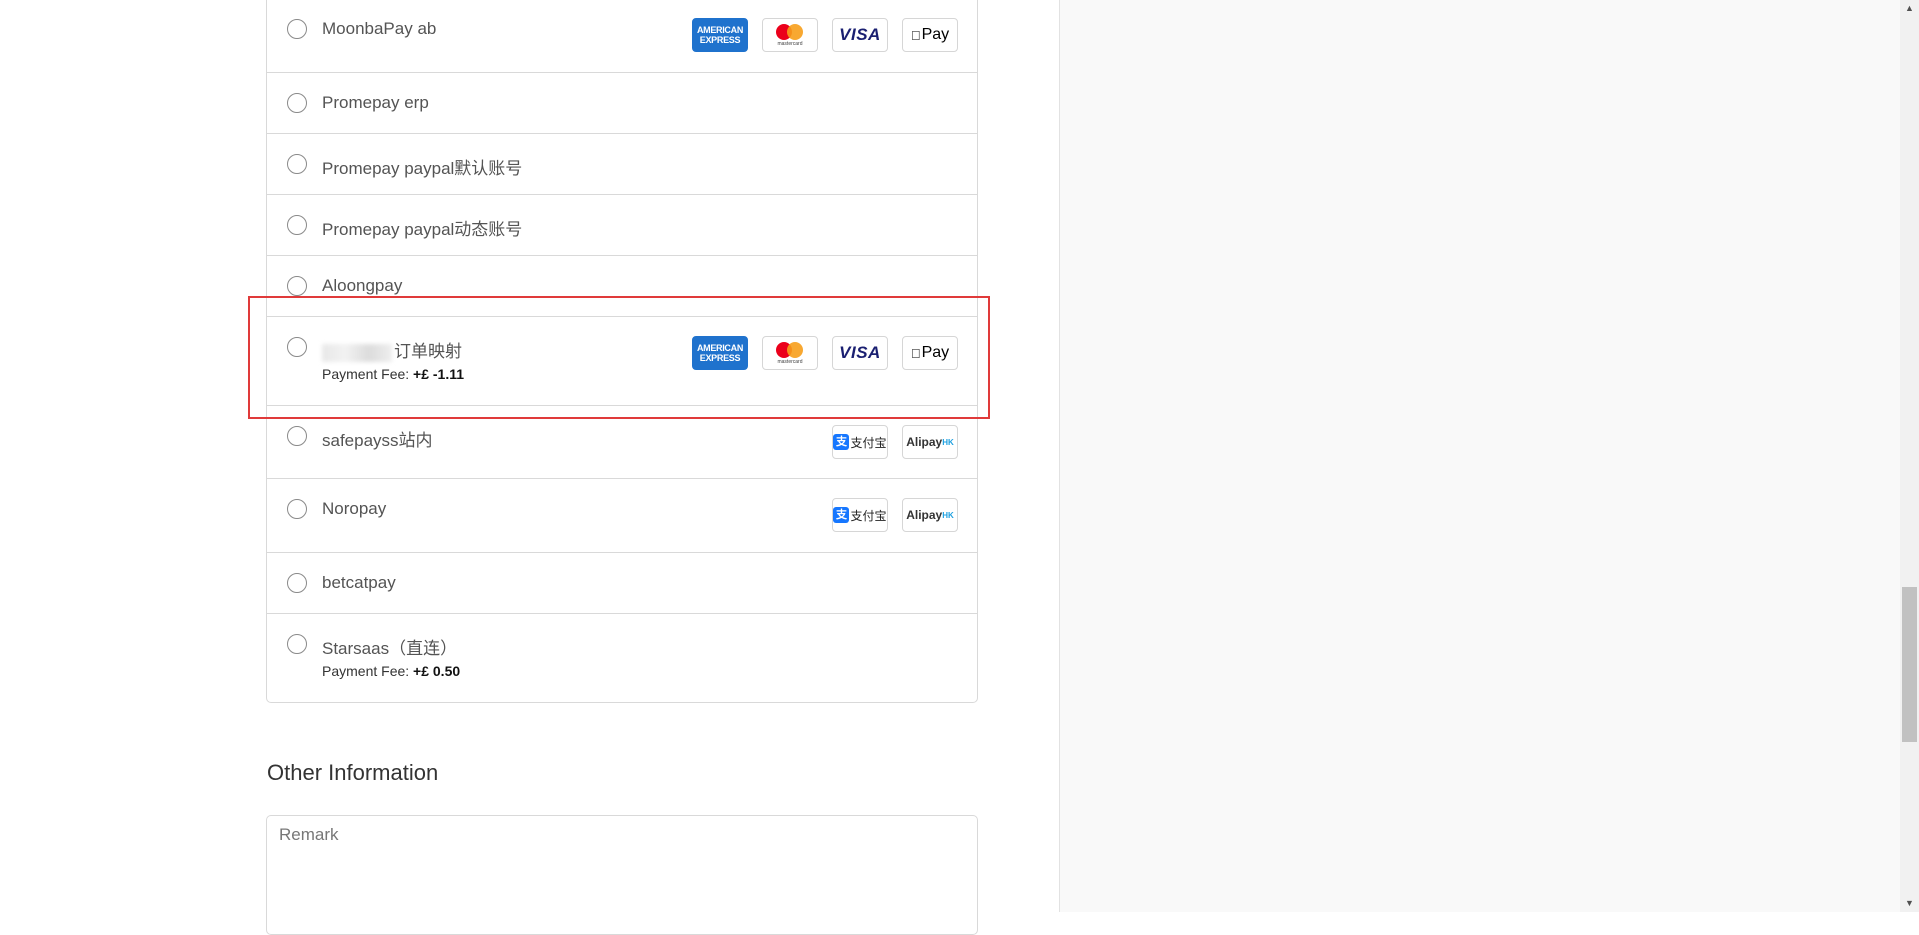  What do you see at coordinates (720, 35) in the screenshot?
I see `amex-icon: AMERICAN EXPRESS` at bounding box center [720, 35].